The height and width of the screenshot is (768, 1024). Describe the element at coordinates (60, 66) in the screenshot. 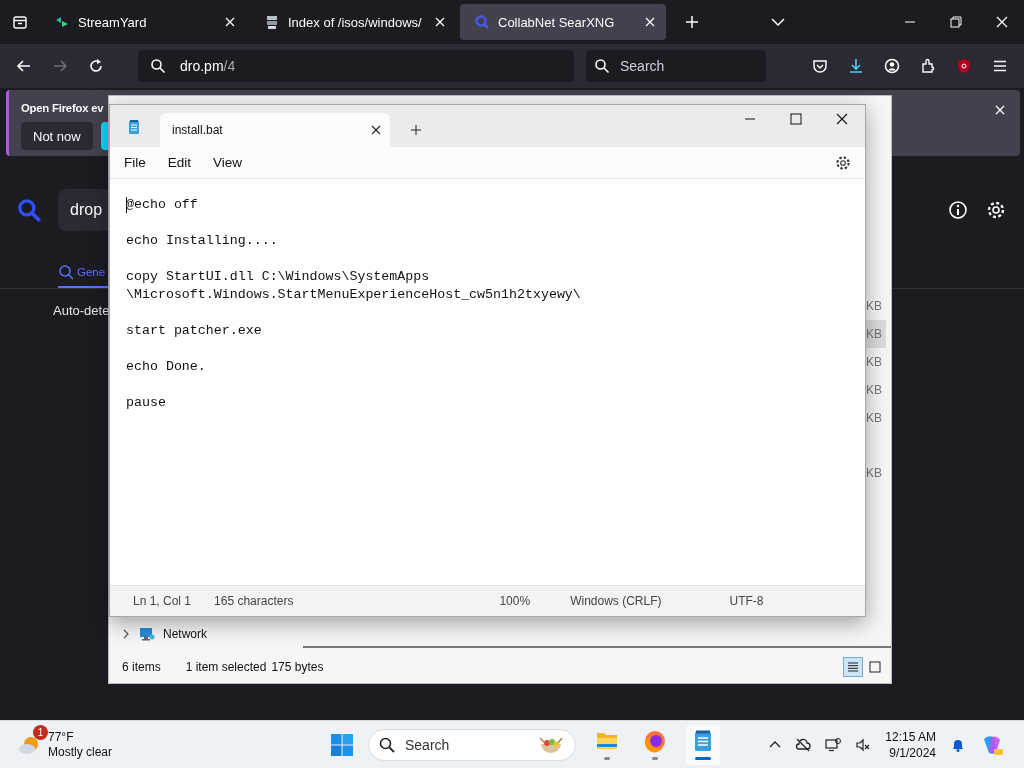

I see `forward-icon` at that location.